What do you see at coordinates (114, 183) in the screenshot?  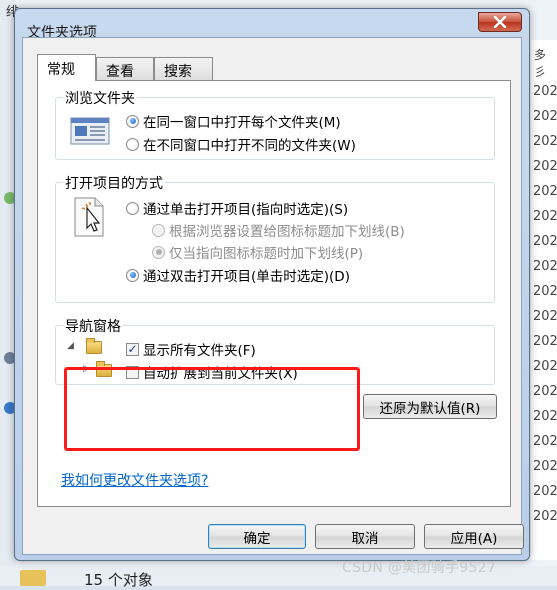 I see `open-items-title: 打开项目的方式` at bounding box center [114, 183].